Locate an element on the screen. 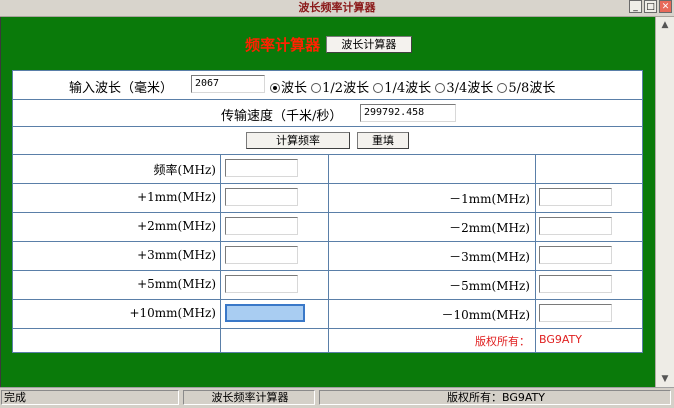 Image resolution: width=674 pixels, height=408 pixels. page-heading: 频率计算器 波长计算器 is located at coordinates (328, 44).